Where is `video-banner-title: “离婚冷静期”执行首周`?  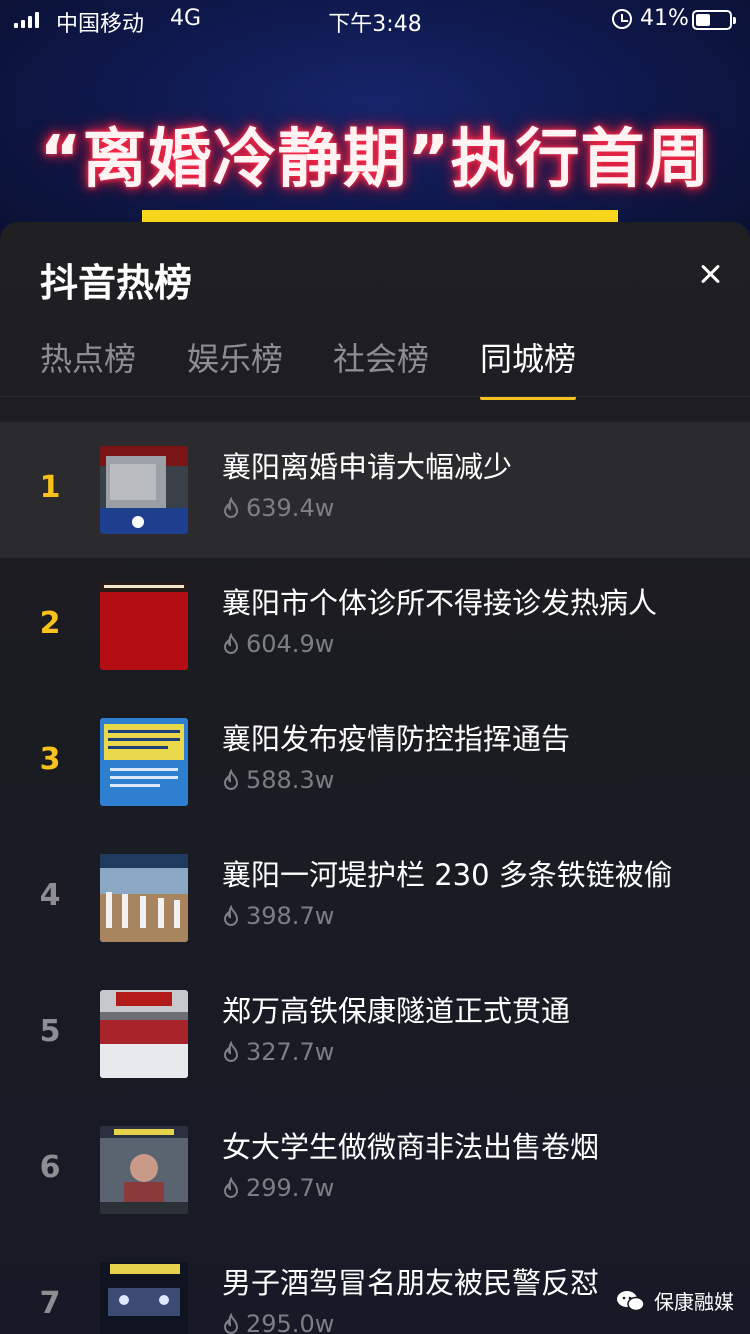 video-banner-title: “离婚冷静期”执行首周 is located at coordinates (375, 160).